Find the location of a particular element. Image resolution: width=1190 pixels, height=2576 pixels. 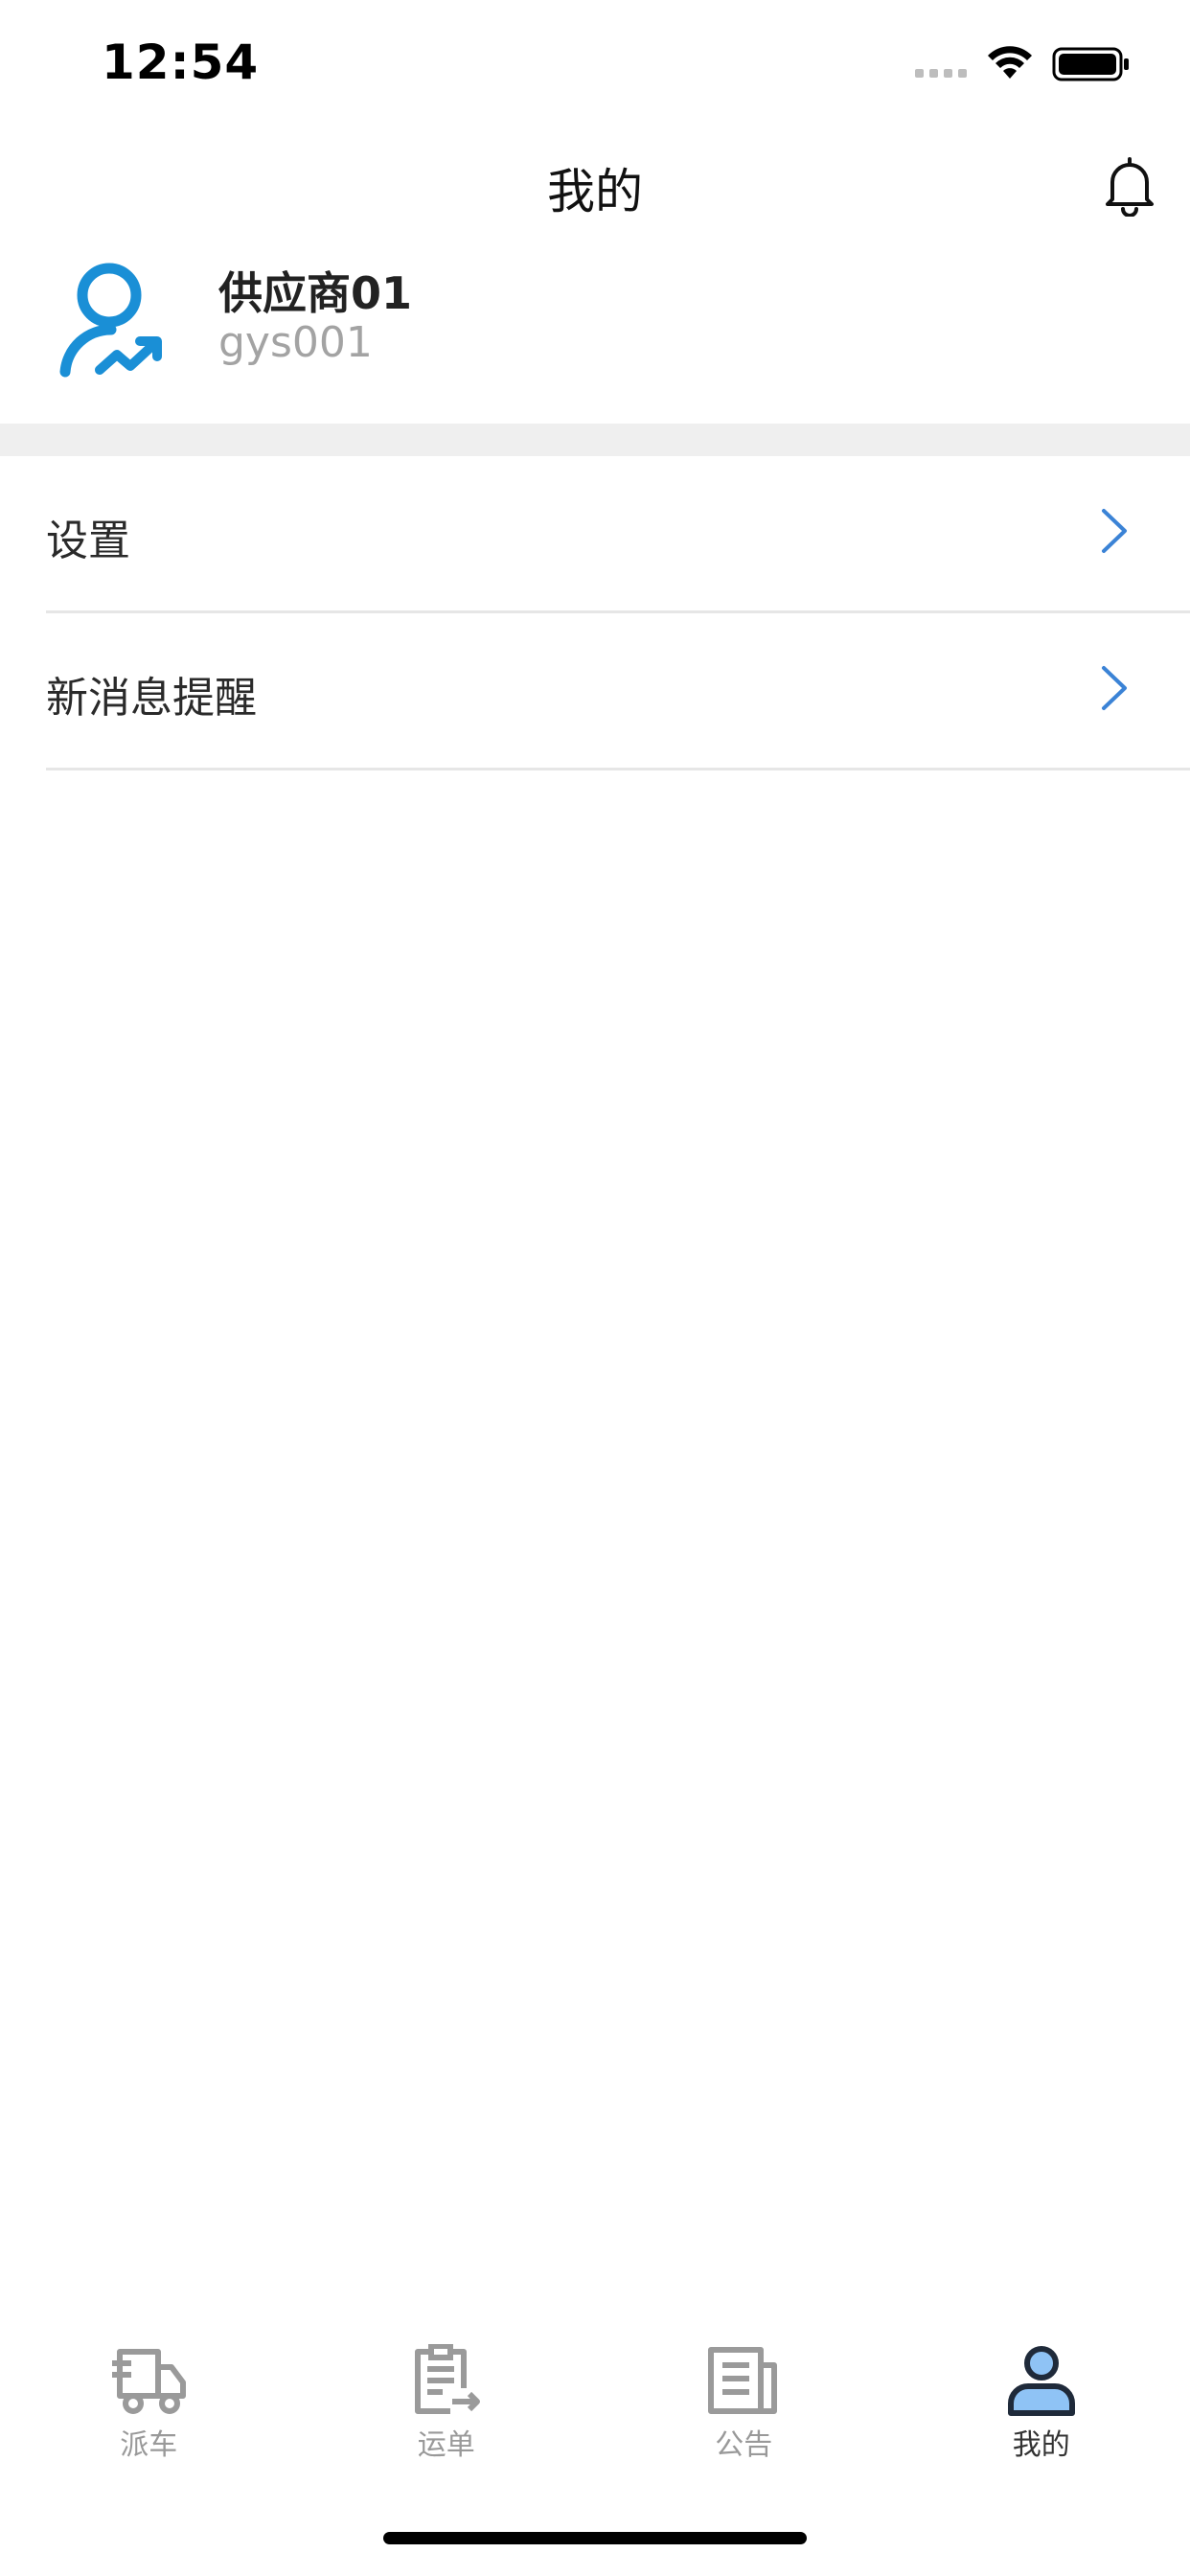

tab-bar: 派车 运单 公告 我的 is located at coordinates (595, 2391).